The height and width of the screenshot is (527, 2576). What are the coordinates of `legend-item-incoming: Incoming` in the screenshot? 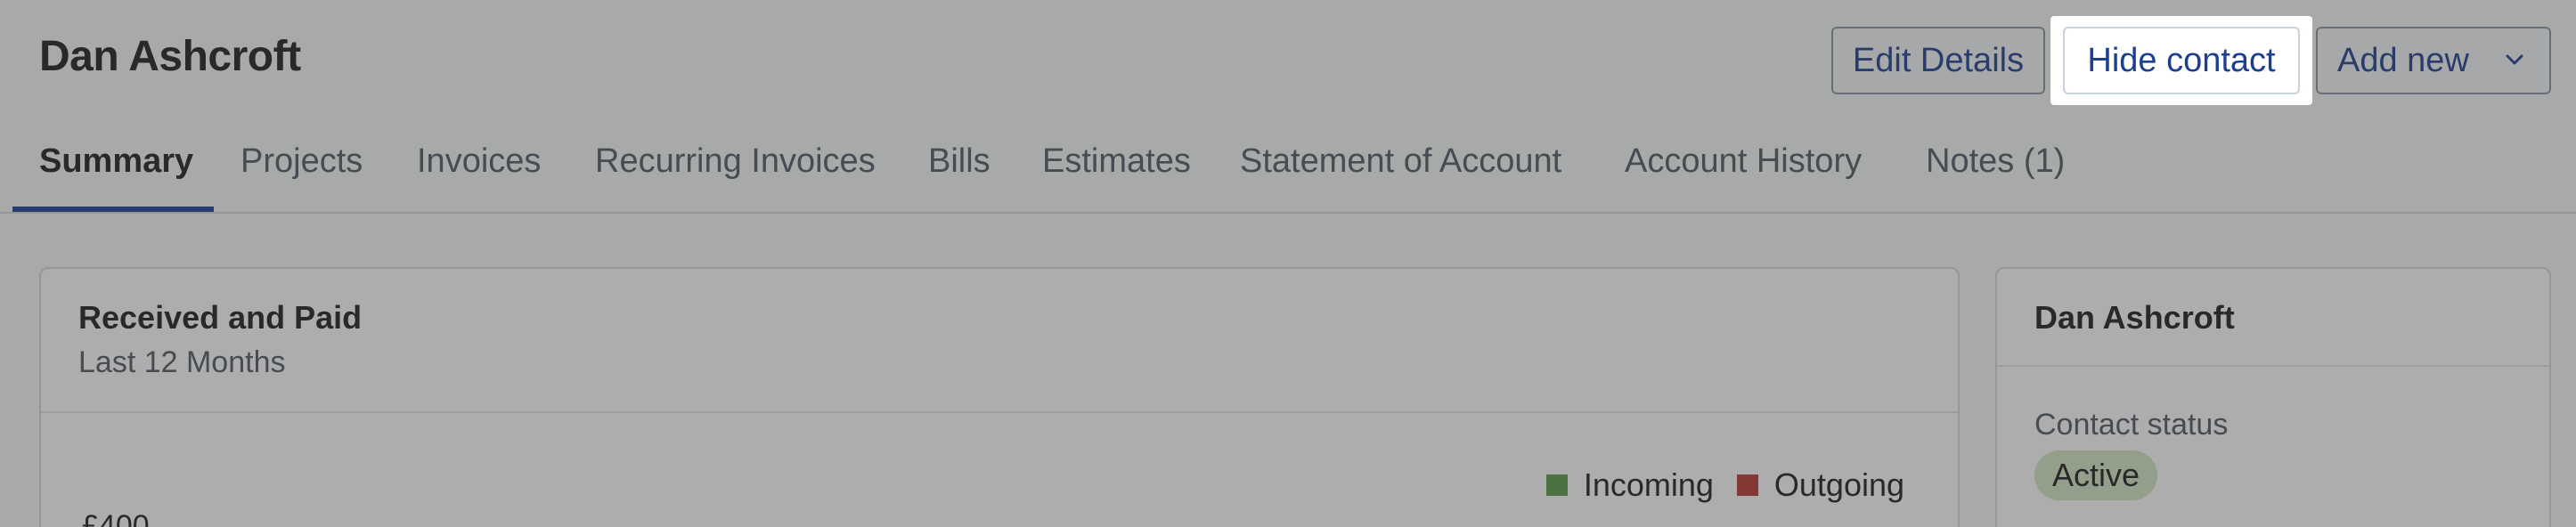 It's located at (1630, 485).